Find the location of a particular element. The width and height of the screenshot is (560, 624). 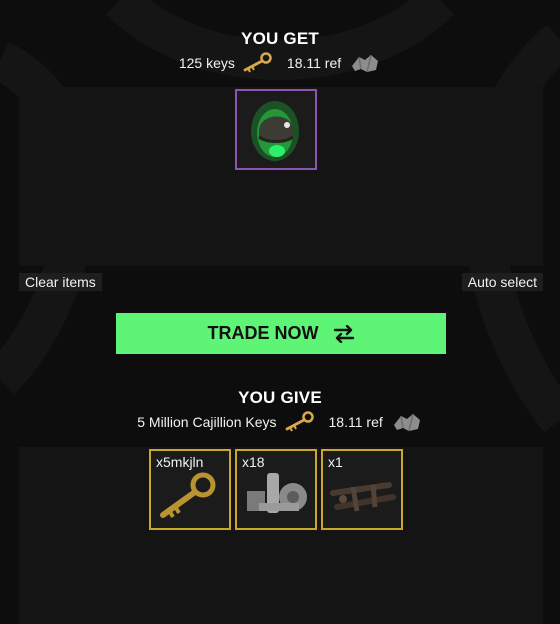

clear-items-button: Clear items is located at coordinates (60, 282).